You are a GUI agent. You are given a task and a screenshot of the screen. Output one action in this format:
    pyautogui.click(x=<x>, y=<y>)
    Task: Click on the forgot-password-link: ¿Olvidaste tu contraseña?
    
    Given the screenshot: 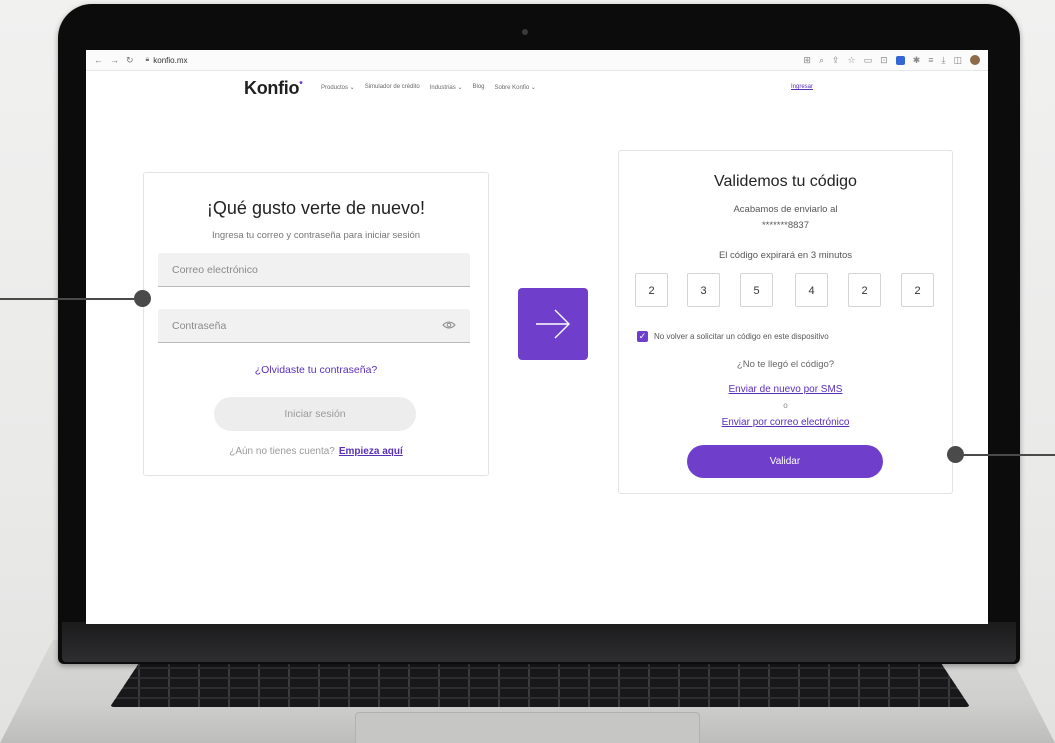 What is the action you would take?
    pyautogui.click(x=316, y=370)
    